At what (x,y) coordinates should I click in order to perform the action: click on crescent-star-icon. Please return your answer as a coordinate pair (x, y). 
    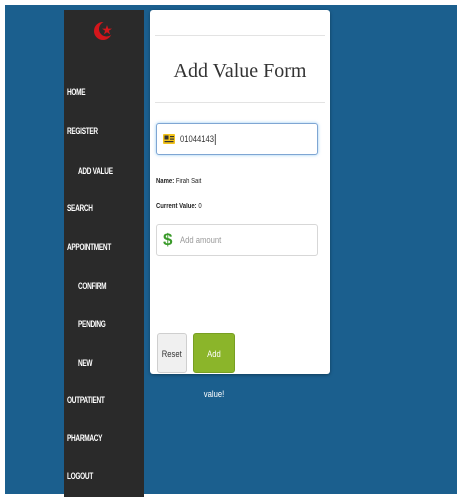
    Looking at the image, I should click on (104, 30).